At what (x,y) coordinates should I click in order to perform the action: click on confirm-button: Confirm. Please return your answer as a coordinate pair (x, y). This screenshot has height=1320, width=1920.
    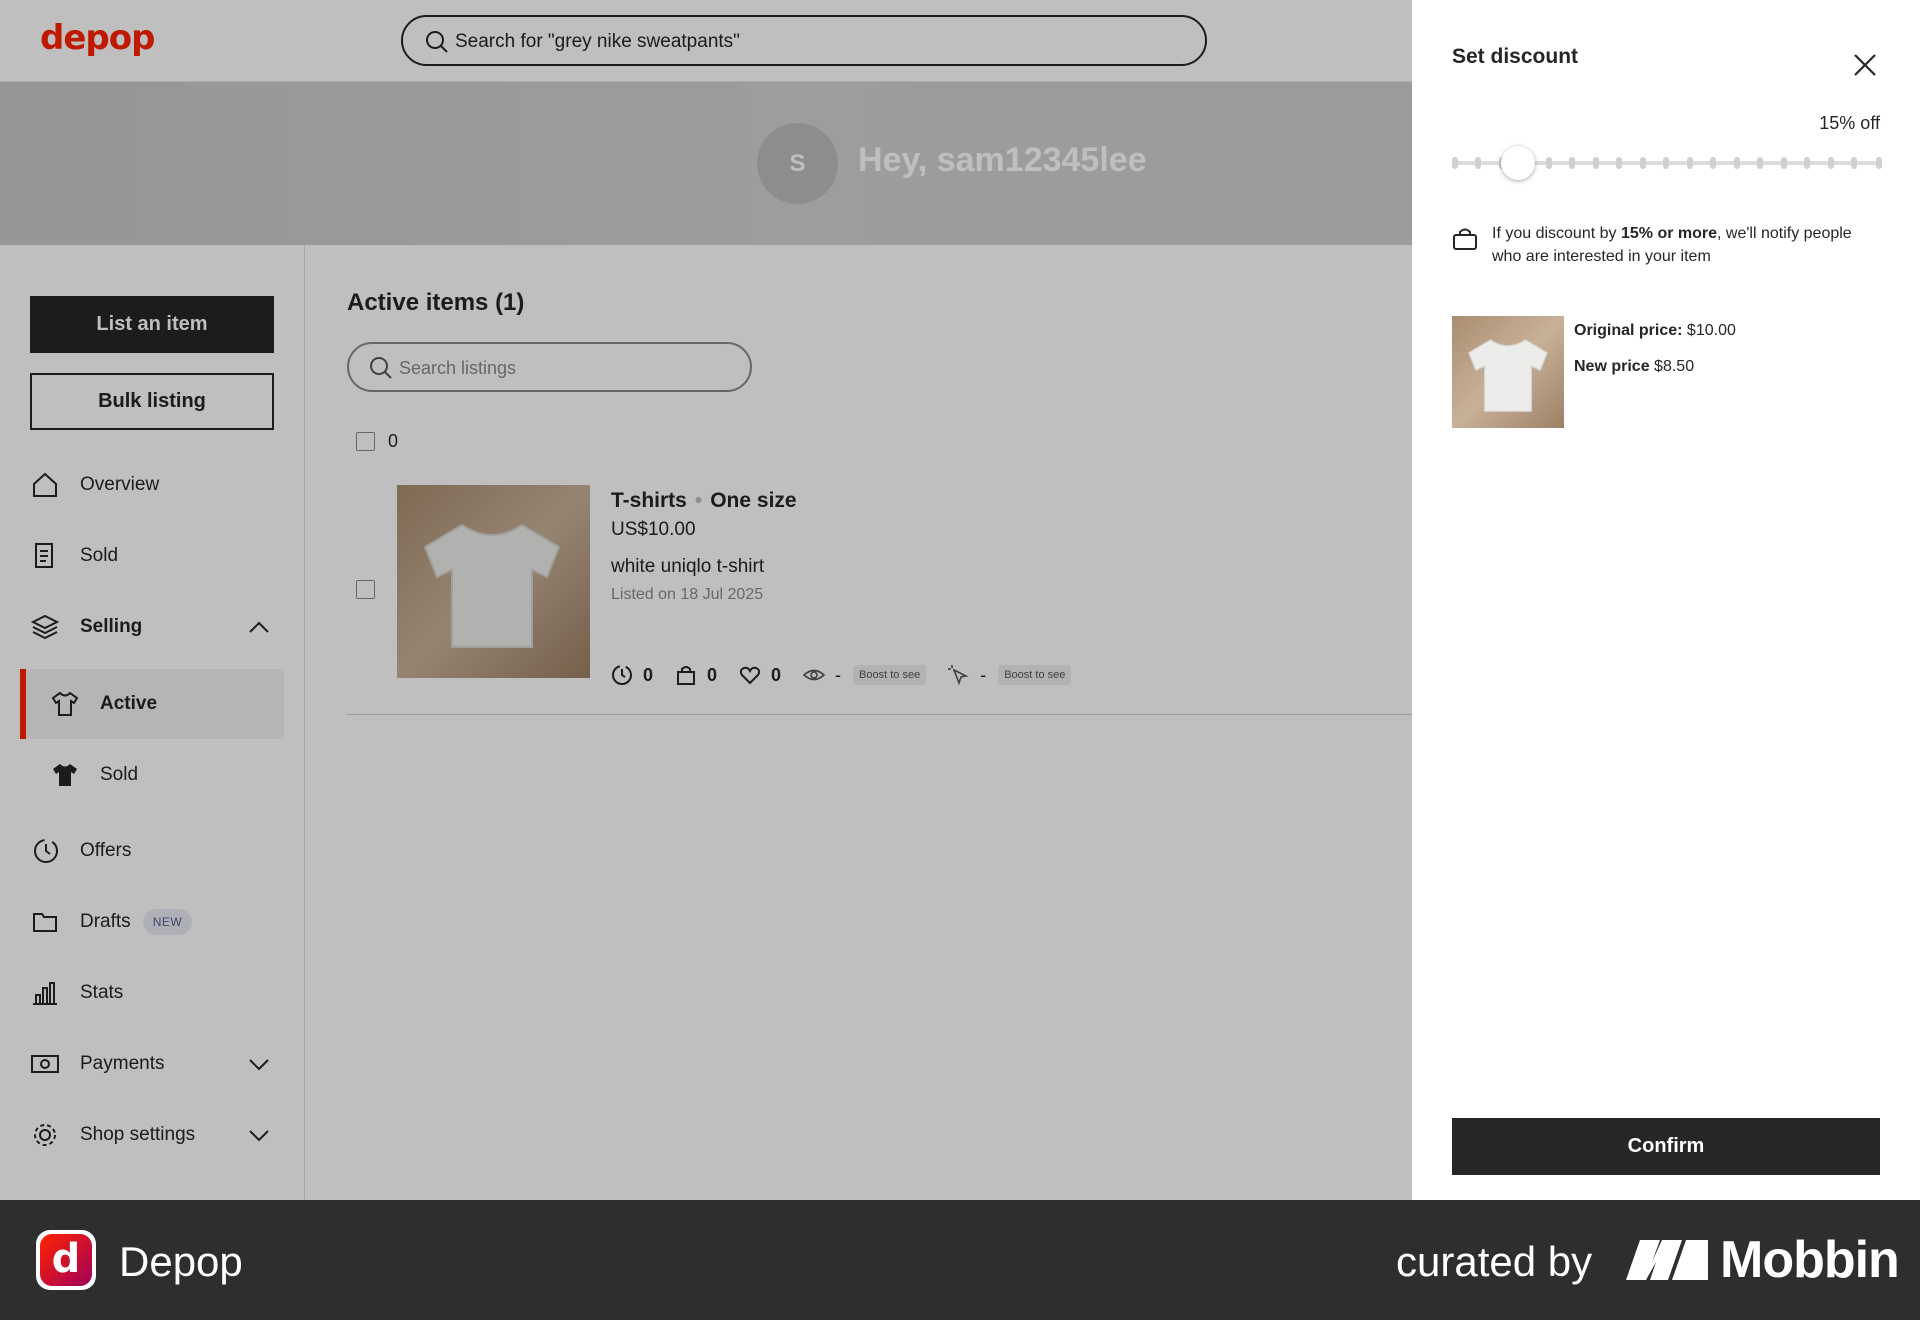
    Looking at the image, I should click on (1666, 1146).